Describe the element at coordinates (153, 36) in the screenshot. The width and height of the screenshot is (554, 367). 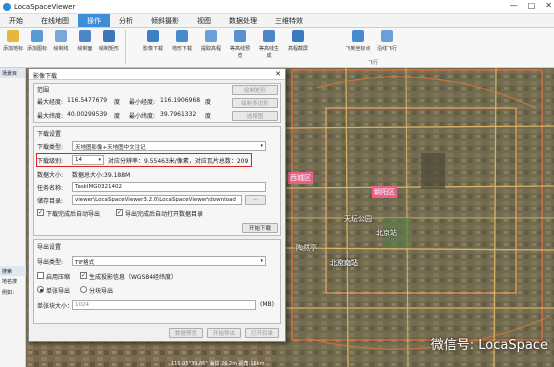
I see `download-icon` at that location.